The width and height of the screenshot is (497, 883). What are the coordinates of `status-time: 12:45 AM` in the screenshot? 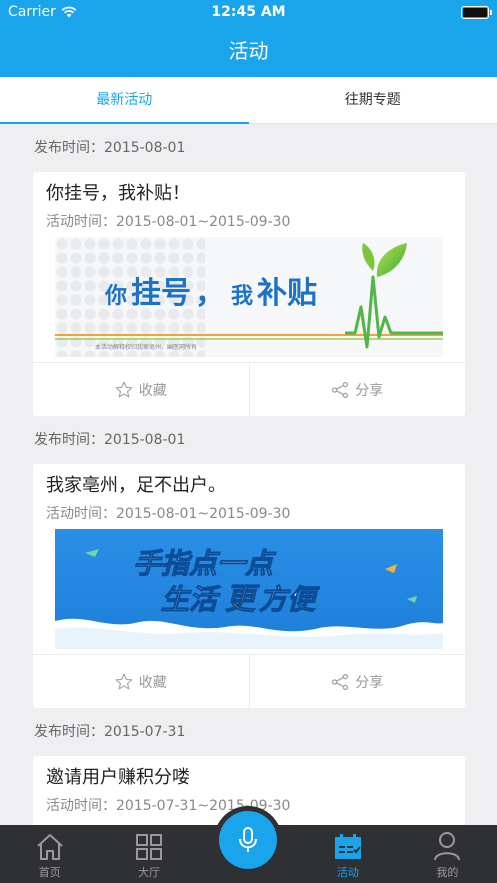 It's located at (248, 12).